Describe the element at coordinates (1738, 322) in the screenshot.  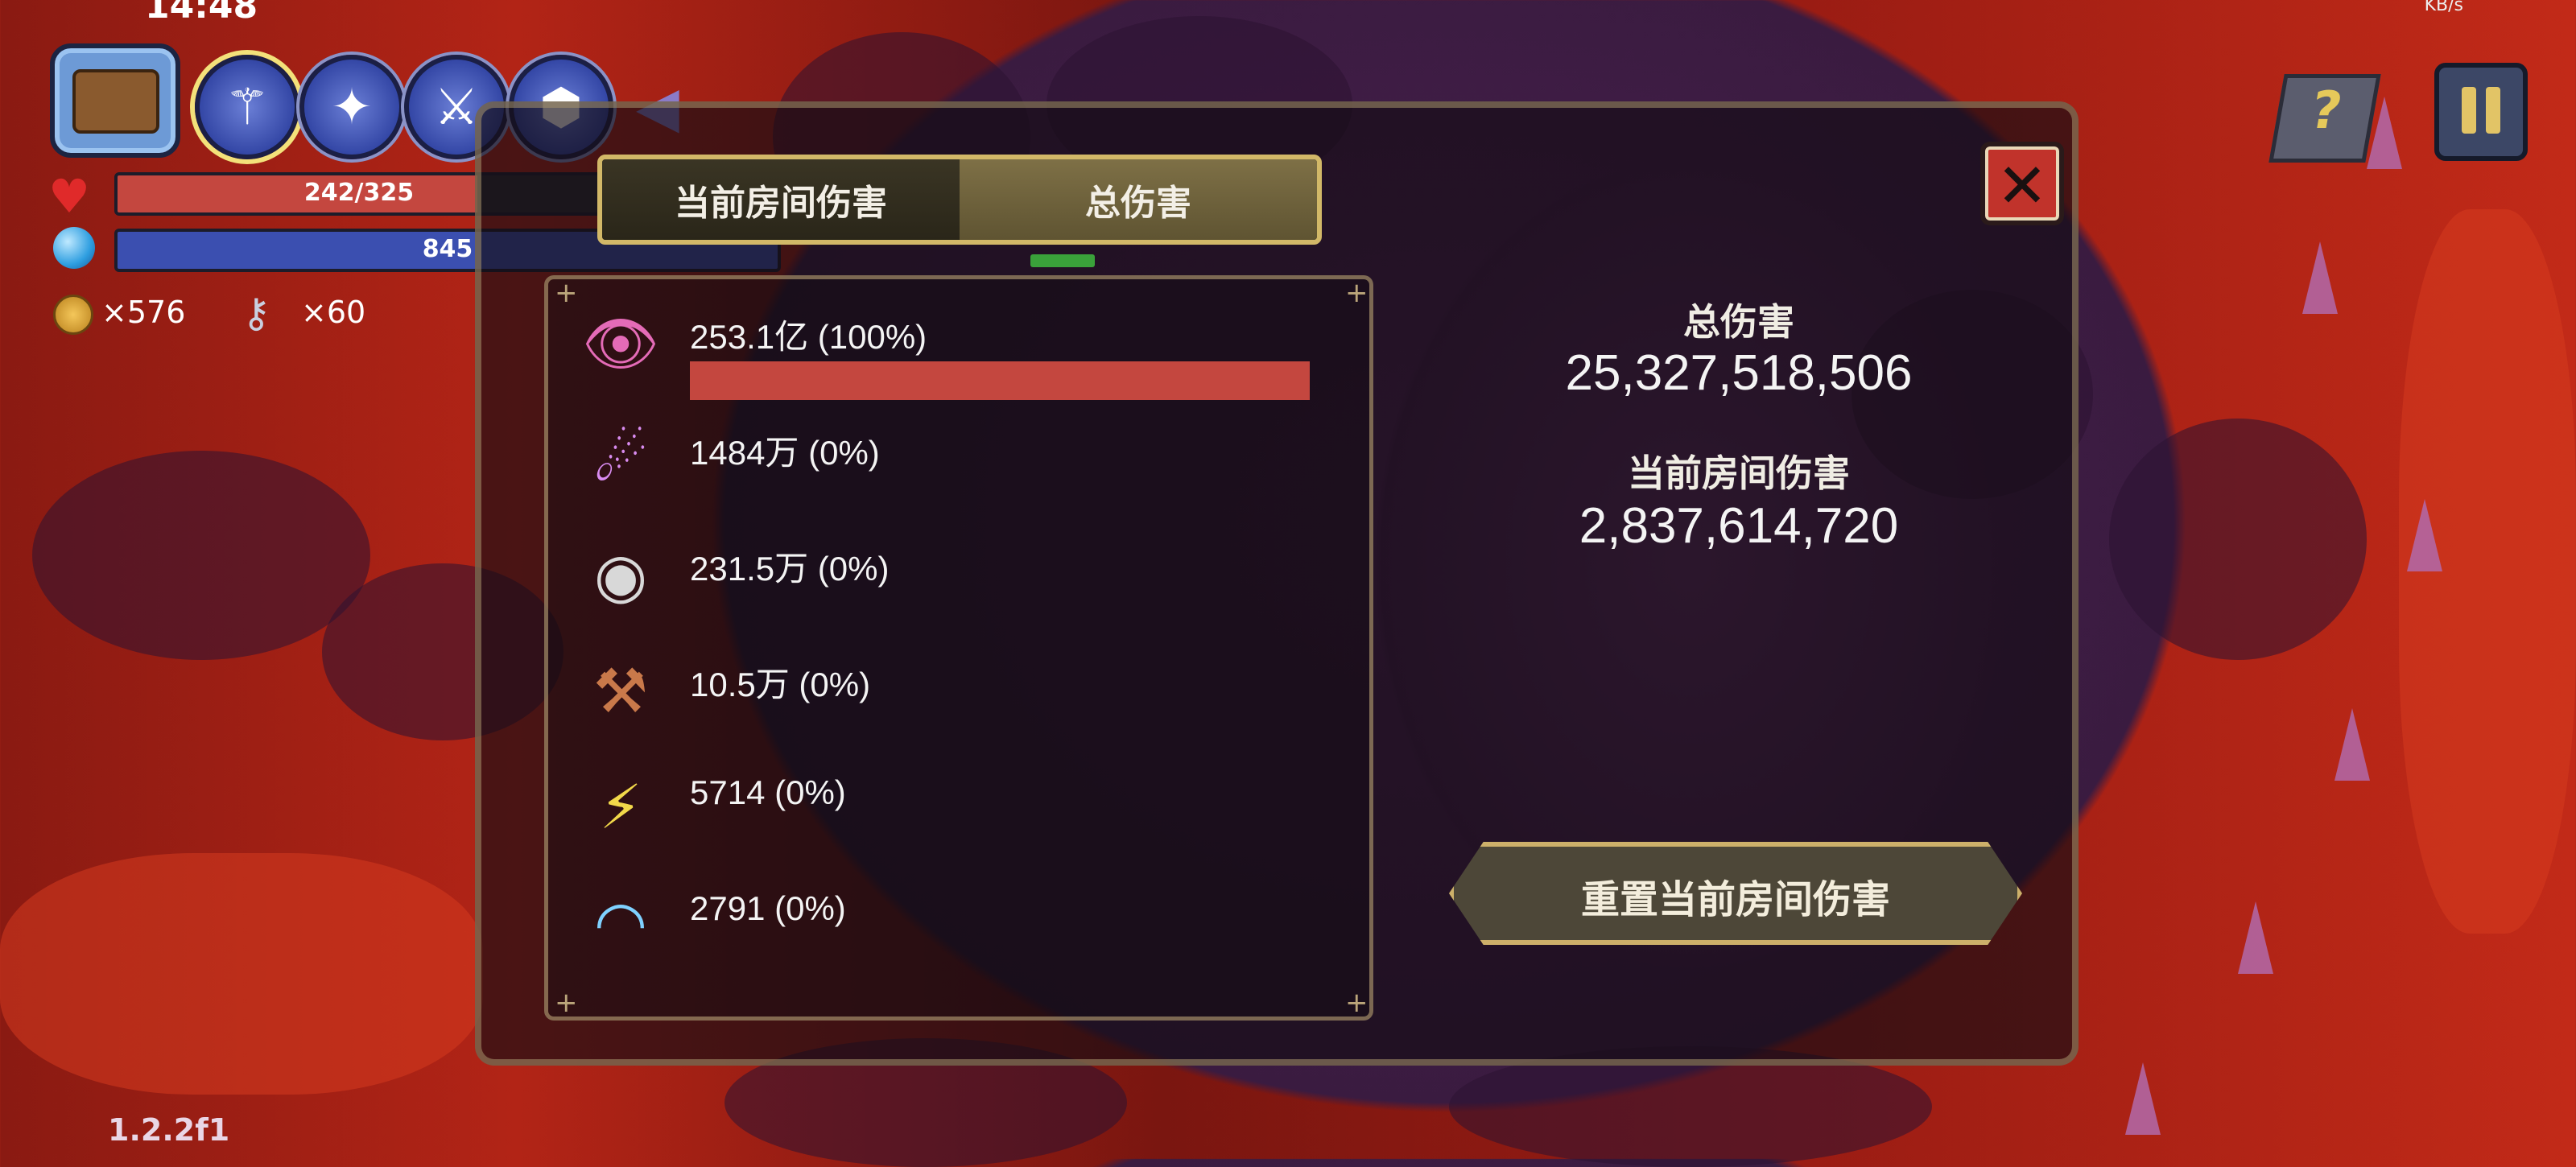
I see `total-damage-label: 总伤害` at that location.